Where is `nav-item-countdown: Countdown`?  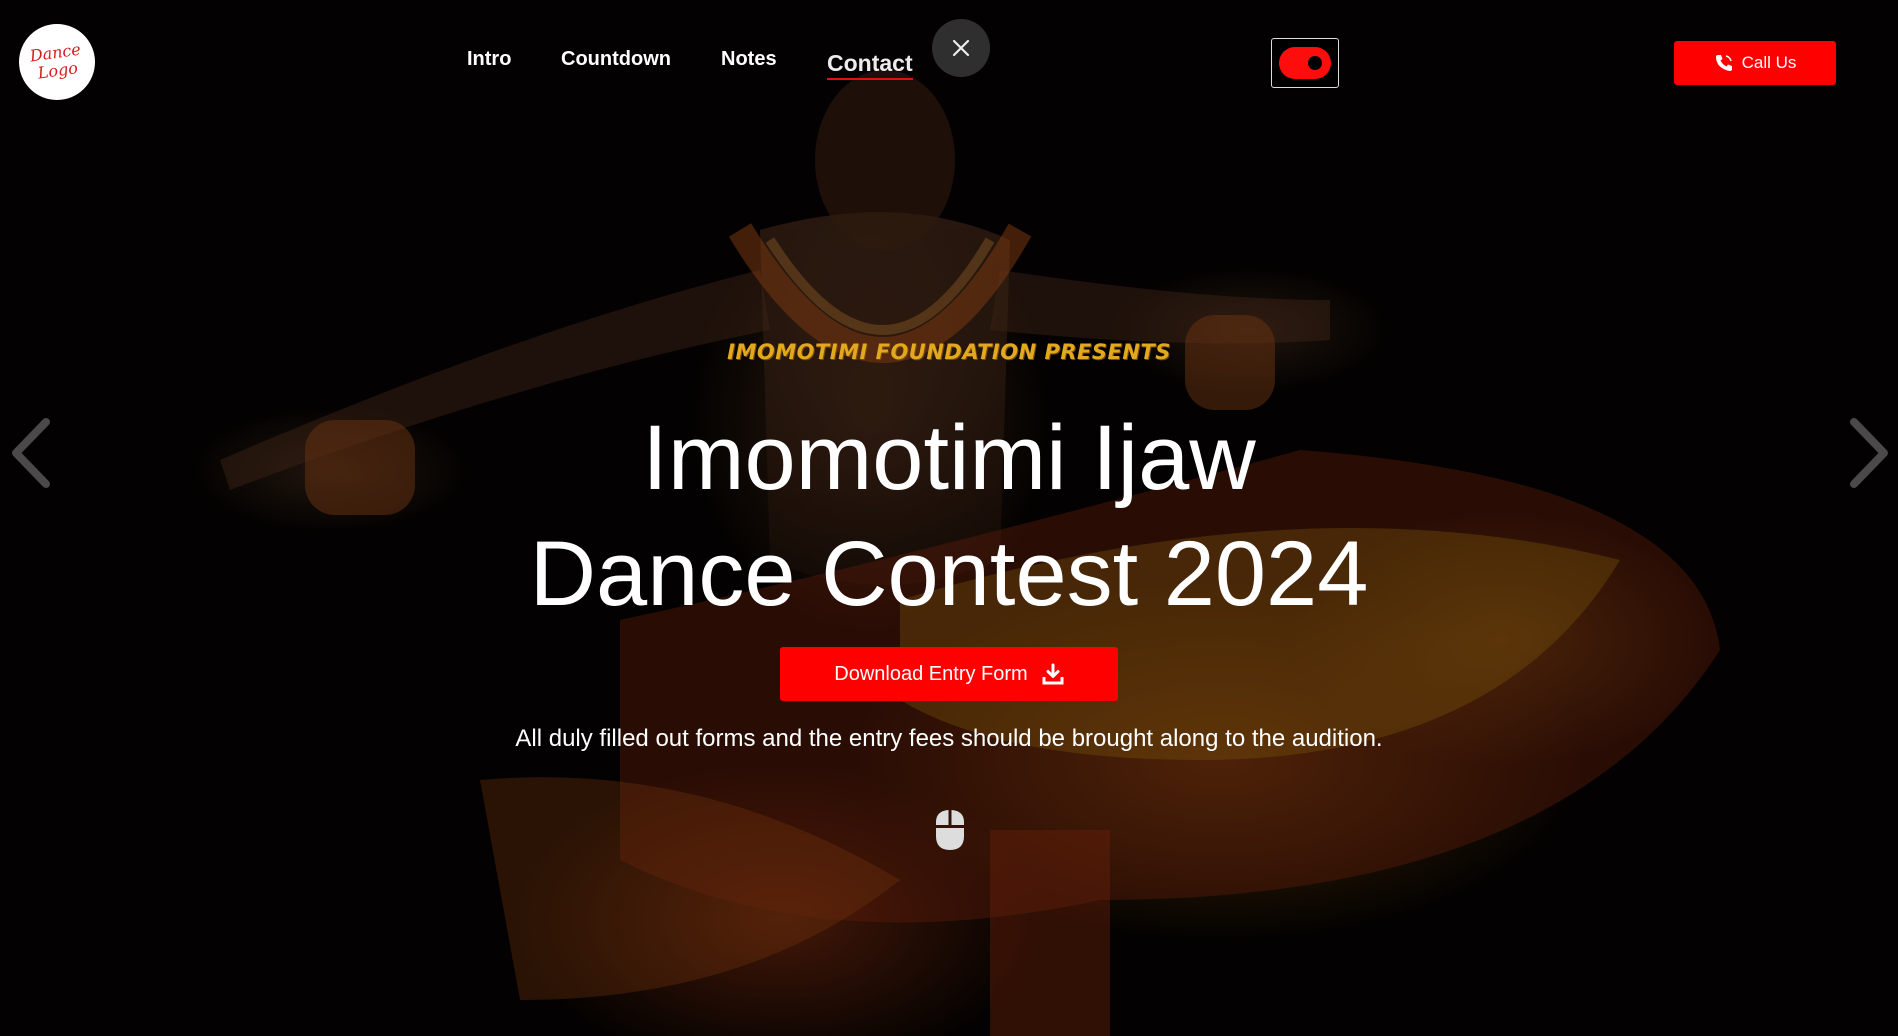
nav-item-countdown: Countdown is located at coordinates (616, 59).